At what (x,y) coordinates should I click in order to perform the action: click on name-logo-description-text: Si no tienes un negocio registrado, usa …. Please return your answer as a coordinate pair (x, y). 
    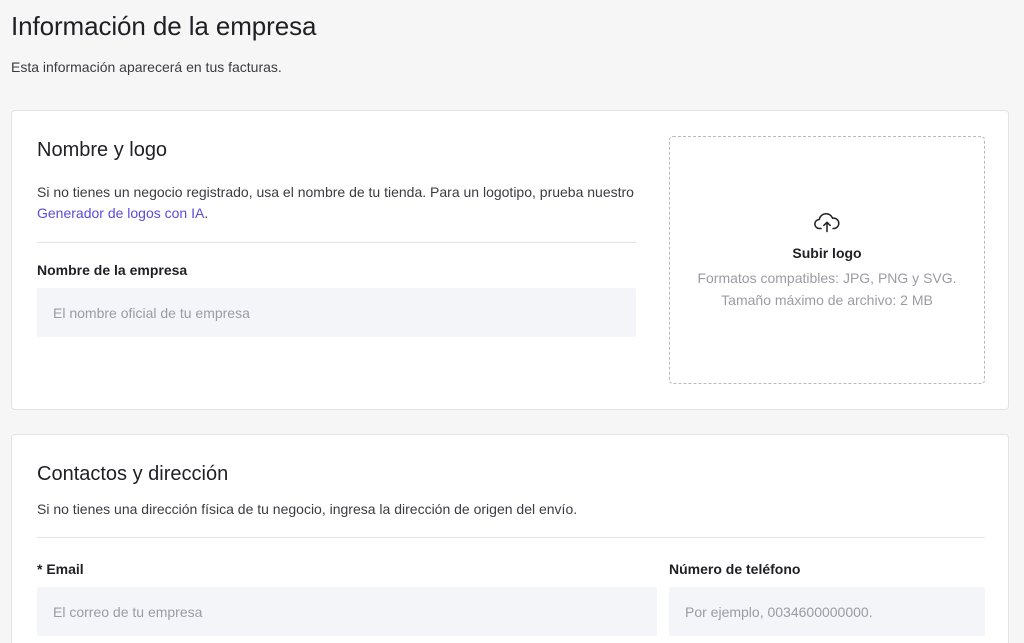
    Looking at the image, I should click on (335, 192).